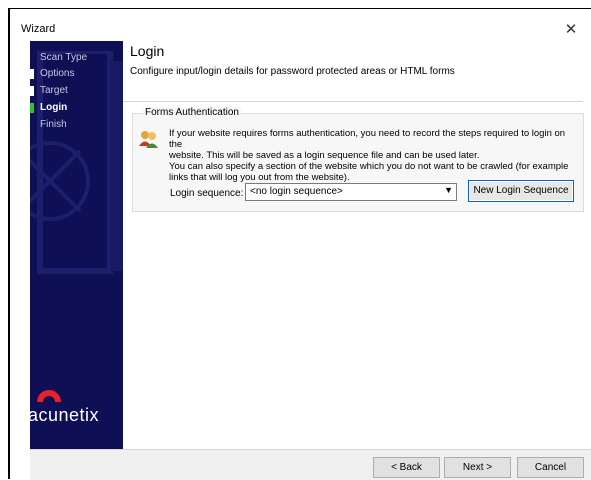 Image resolution: width=591 pixels, height=480 pixels. What do you see at coordinates (54, 90) in the screenshot?
I see `sidebar-item-target: Target` at bounding box center [54, 90].